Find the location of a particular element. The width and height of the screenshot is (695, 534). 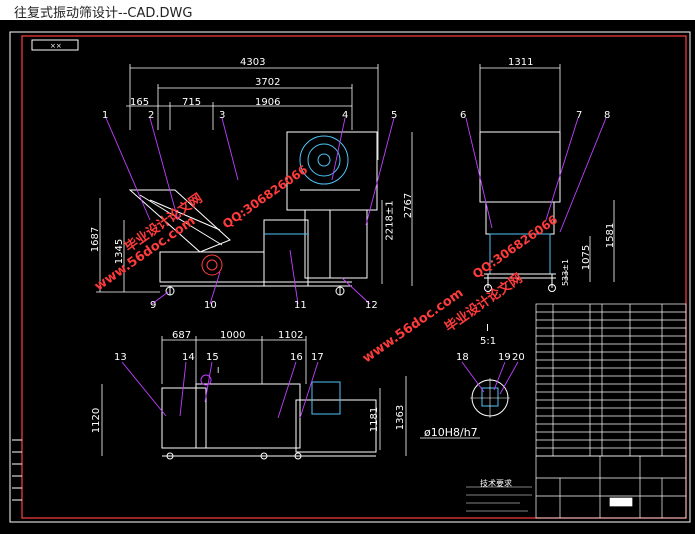

balloon-6: 6 is located at coordinates (463, 115).